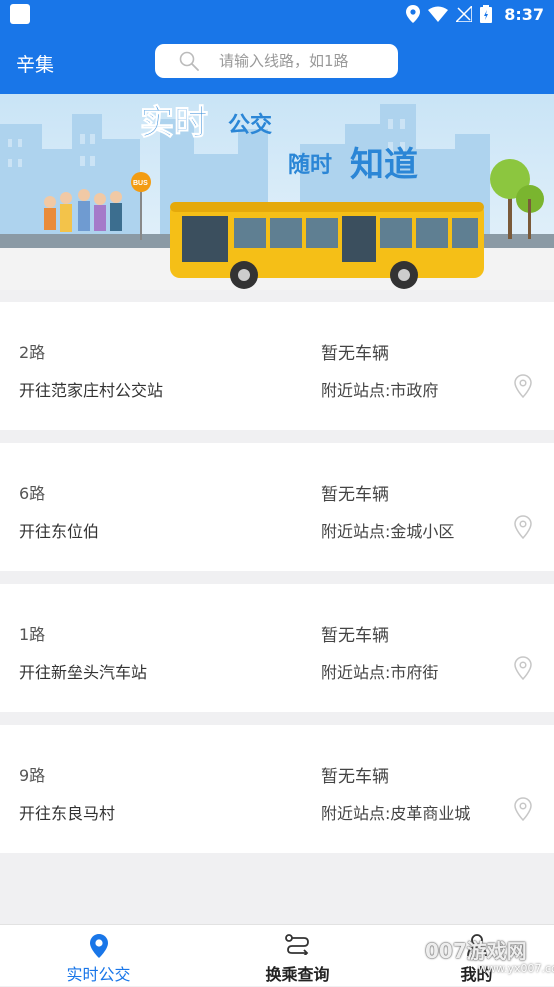  Describe the element at coordinates (174, 123) in the screenshot. I see `banner-title-1: 实时` at that location.